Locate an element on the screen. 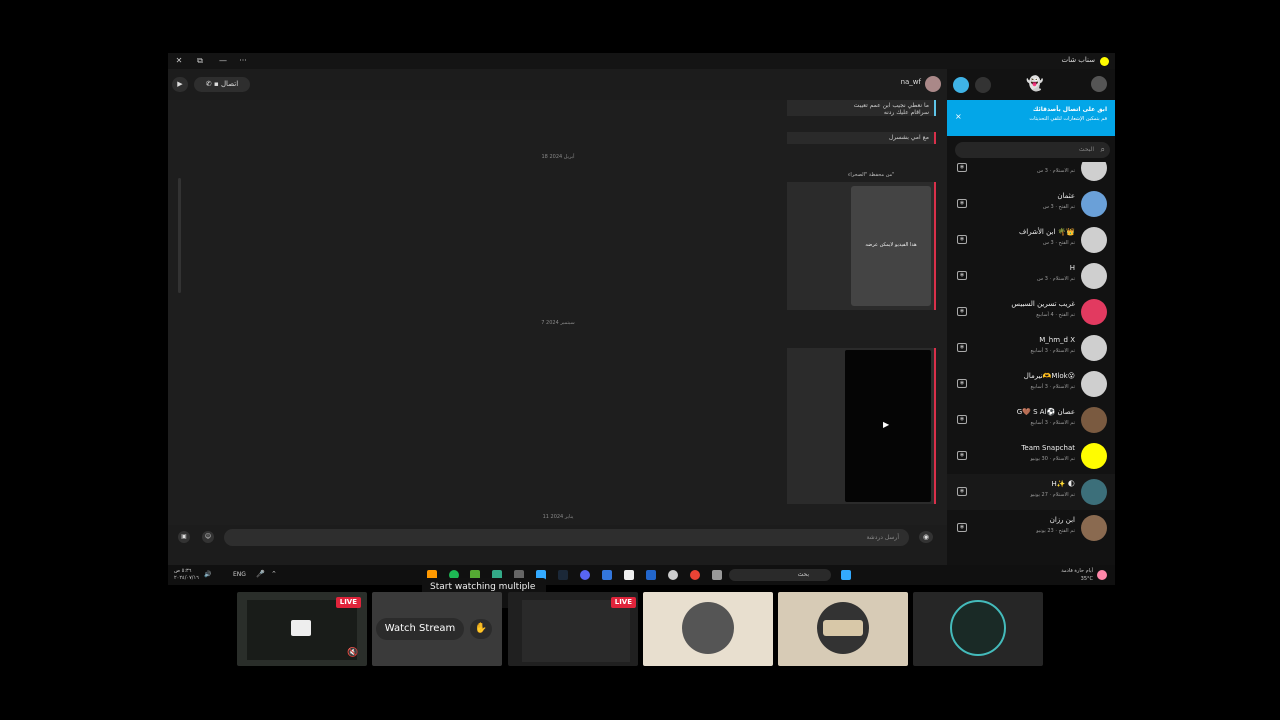  date-label: 7 سبتمبر 2024 is located at coordinates (558, 323).